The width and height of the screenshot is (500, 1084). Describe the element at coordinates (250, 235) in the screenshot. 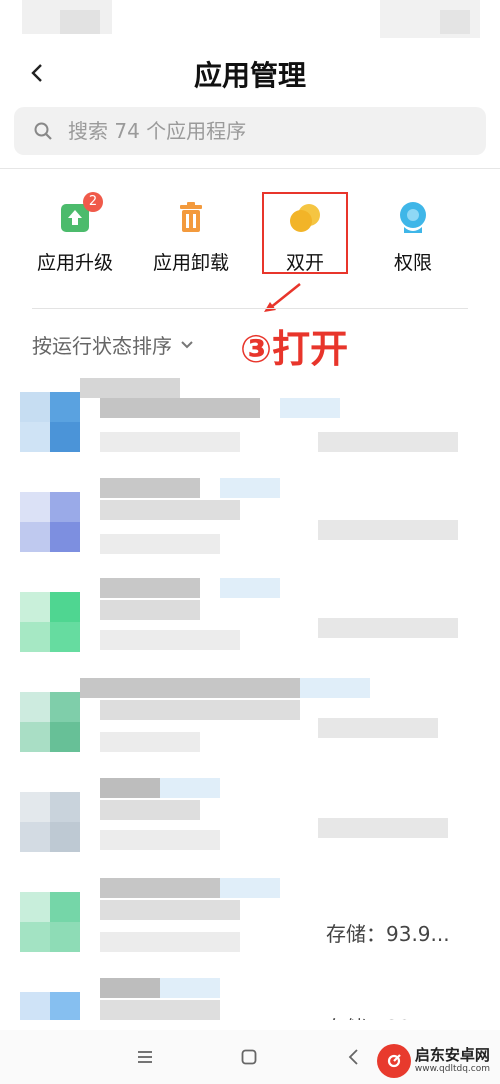

I see `tools-row: 2 应用升级 应用卸载 双开 权限` at that location.